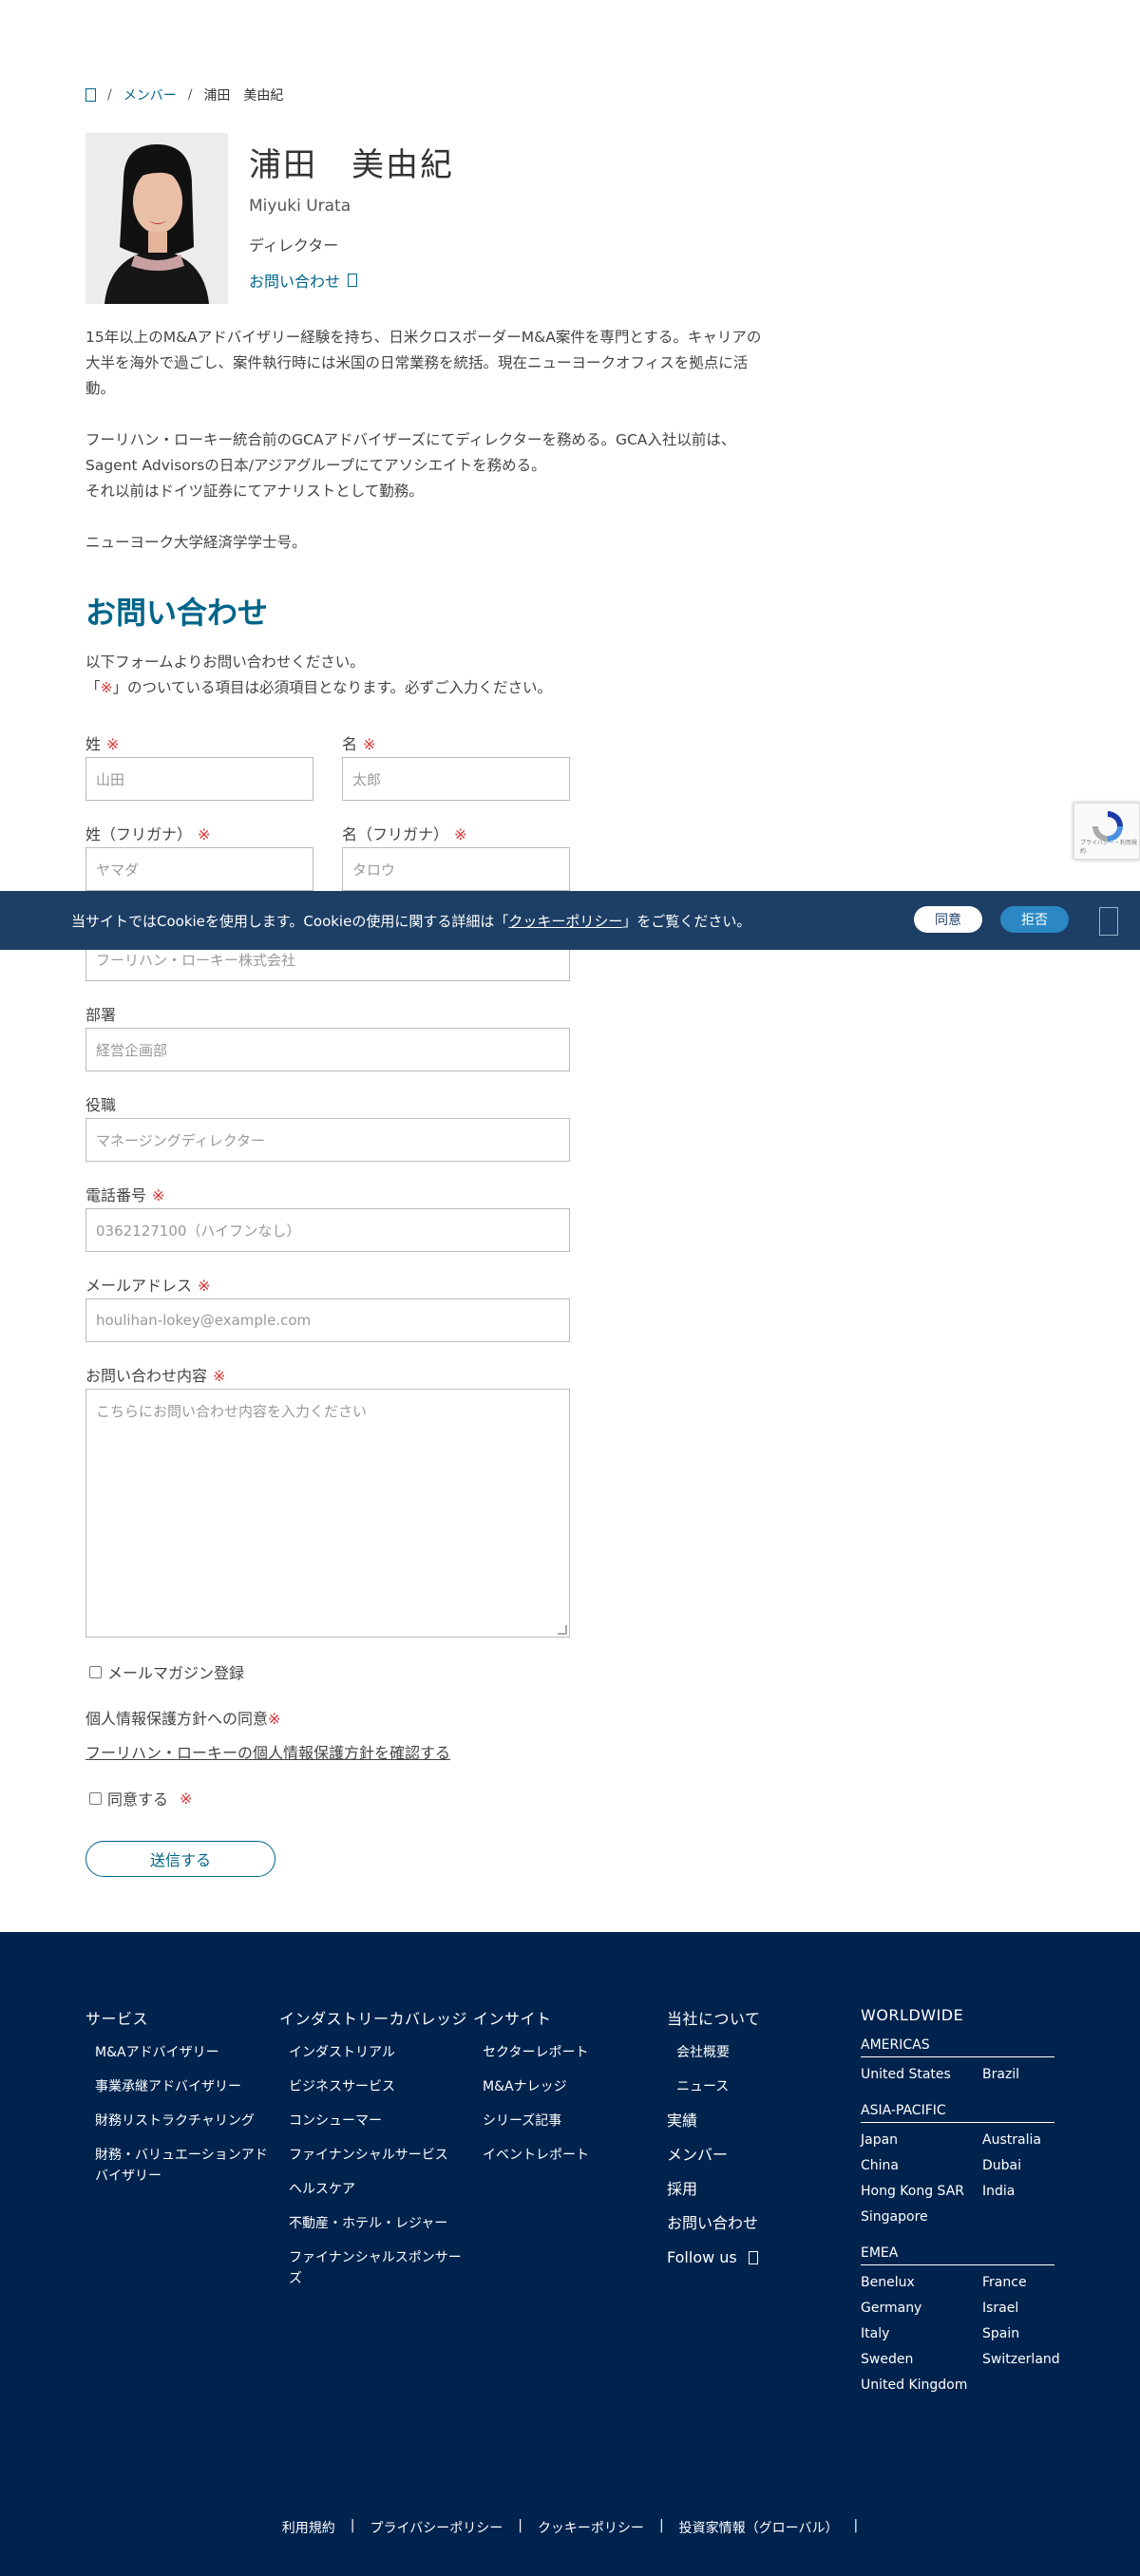 The image size is (1140, 2576). I want to click on country-link: Singapore, so click(921, 2217).